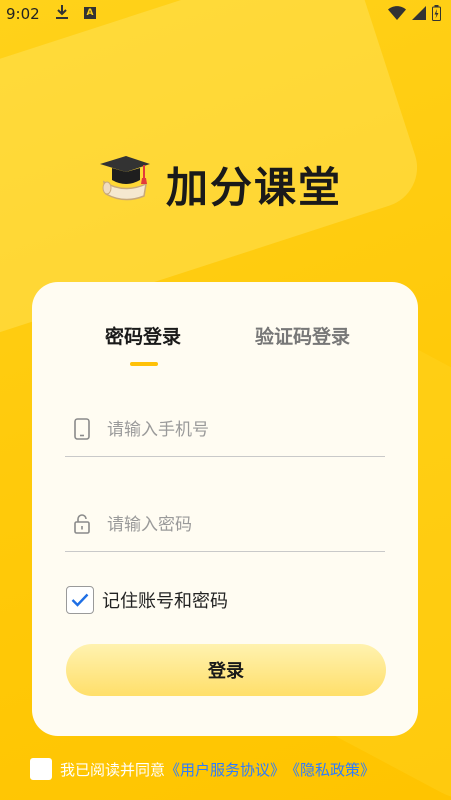 This screenshot has width=451, height=800. Describe the element at coordinates (82, 429) in the screenshot. I see `phone-icon` at that location.